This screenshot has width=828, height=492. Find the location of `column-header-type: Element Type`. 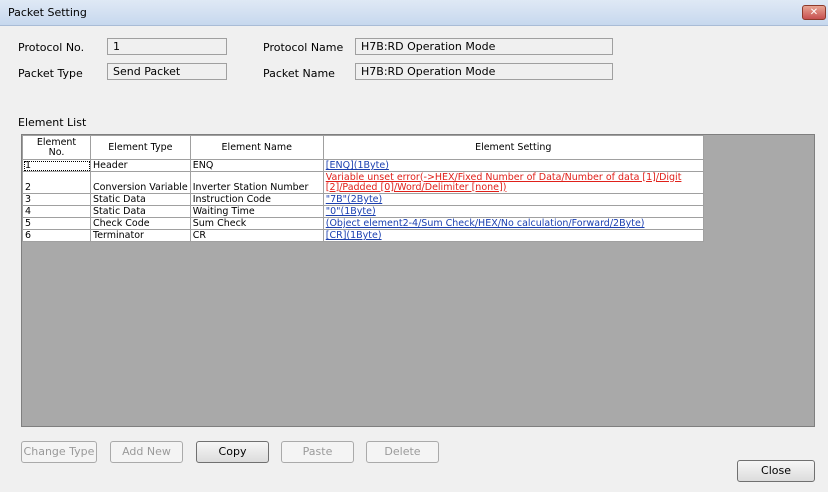

column-header-type: Element Type is located at coordinates (140, 147).